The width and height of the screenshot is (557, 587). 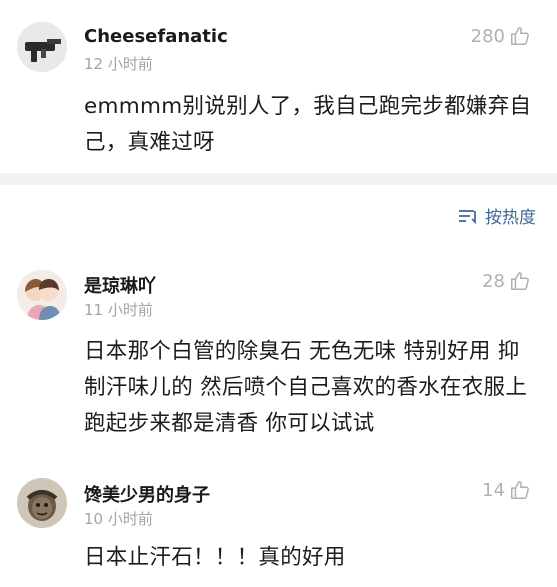 I want to click on section-divider, so click(x=278, y=179).